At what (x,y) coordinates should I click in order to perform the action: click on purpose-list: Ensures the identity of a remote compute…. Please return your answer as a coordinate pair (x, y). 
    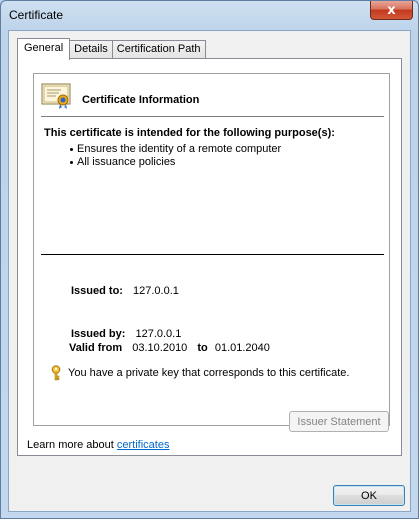
    Looking at the image, I should click on (175, 156).